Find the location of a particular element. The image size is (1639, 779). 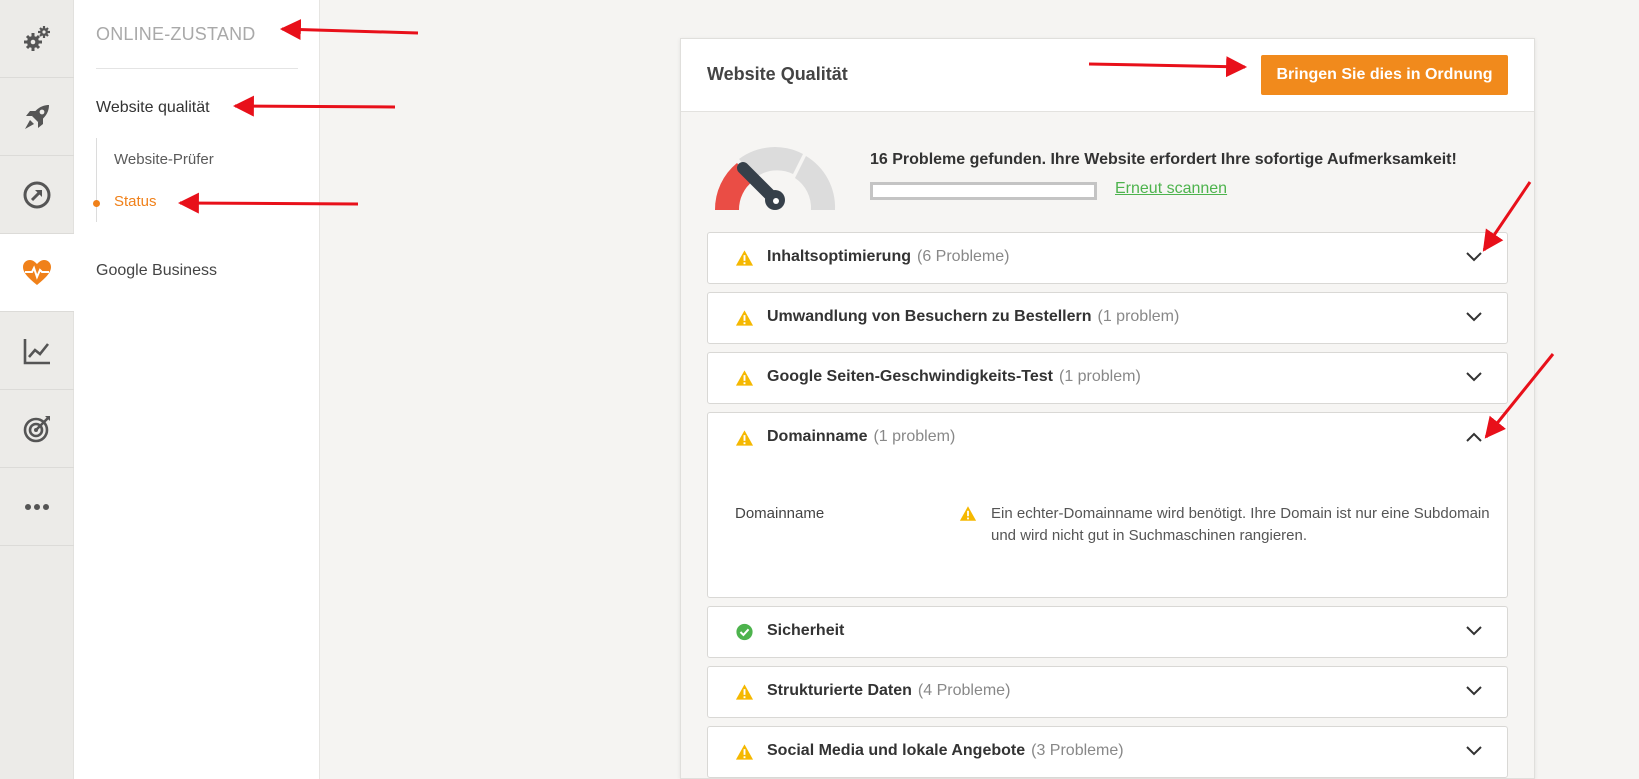

quality-gauge-icon is located at coordinates (775, 178).